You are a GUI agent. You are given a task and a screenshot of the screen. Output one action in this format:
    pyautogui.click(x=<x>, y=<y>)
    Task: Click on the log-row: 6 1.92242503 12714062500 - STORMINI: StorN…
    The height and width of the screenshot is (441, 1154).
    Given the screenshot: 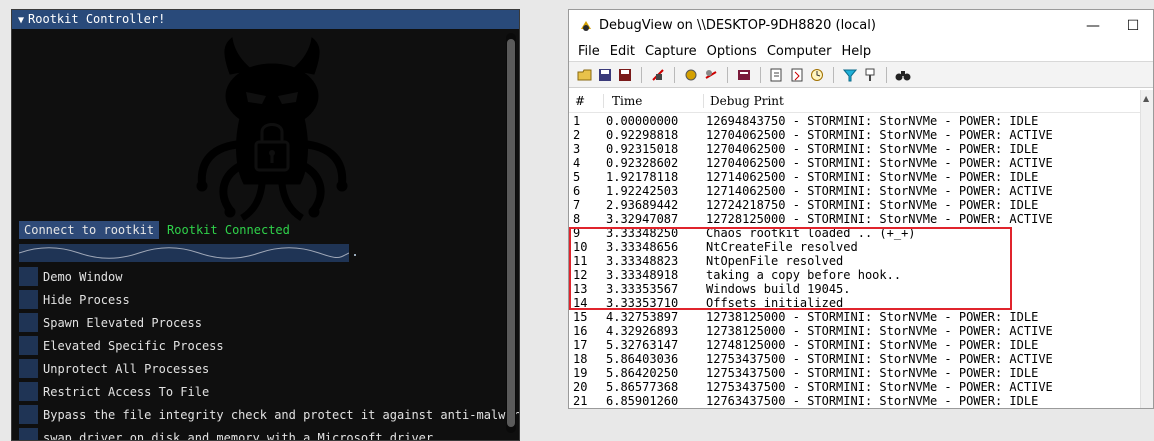 What is the action you would take?
    pyautogui.click(x=856, y=191)
    